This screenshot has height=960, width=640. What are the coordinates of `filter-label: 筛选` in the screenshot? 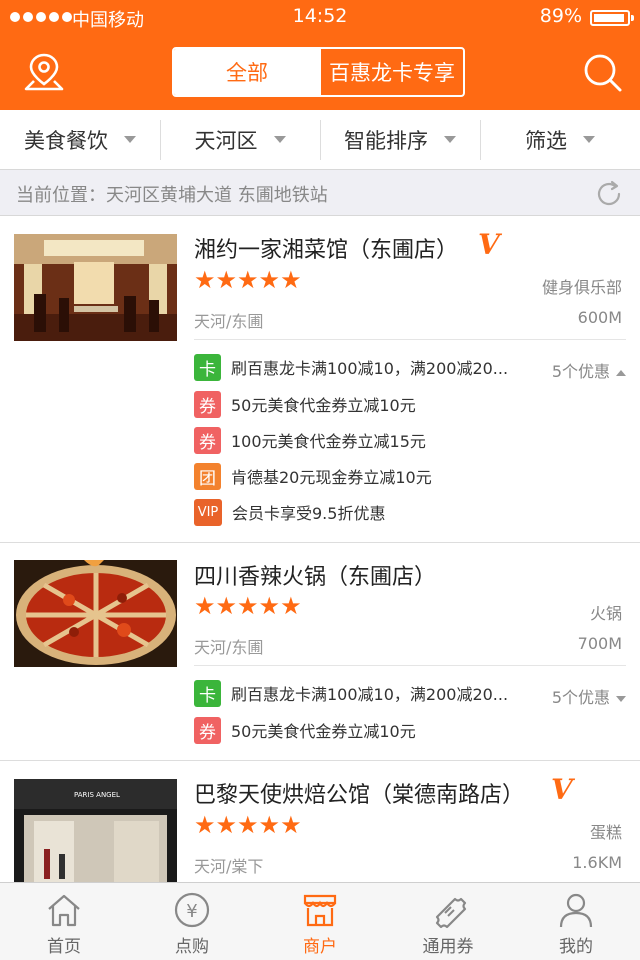 It's located at (546, 140).